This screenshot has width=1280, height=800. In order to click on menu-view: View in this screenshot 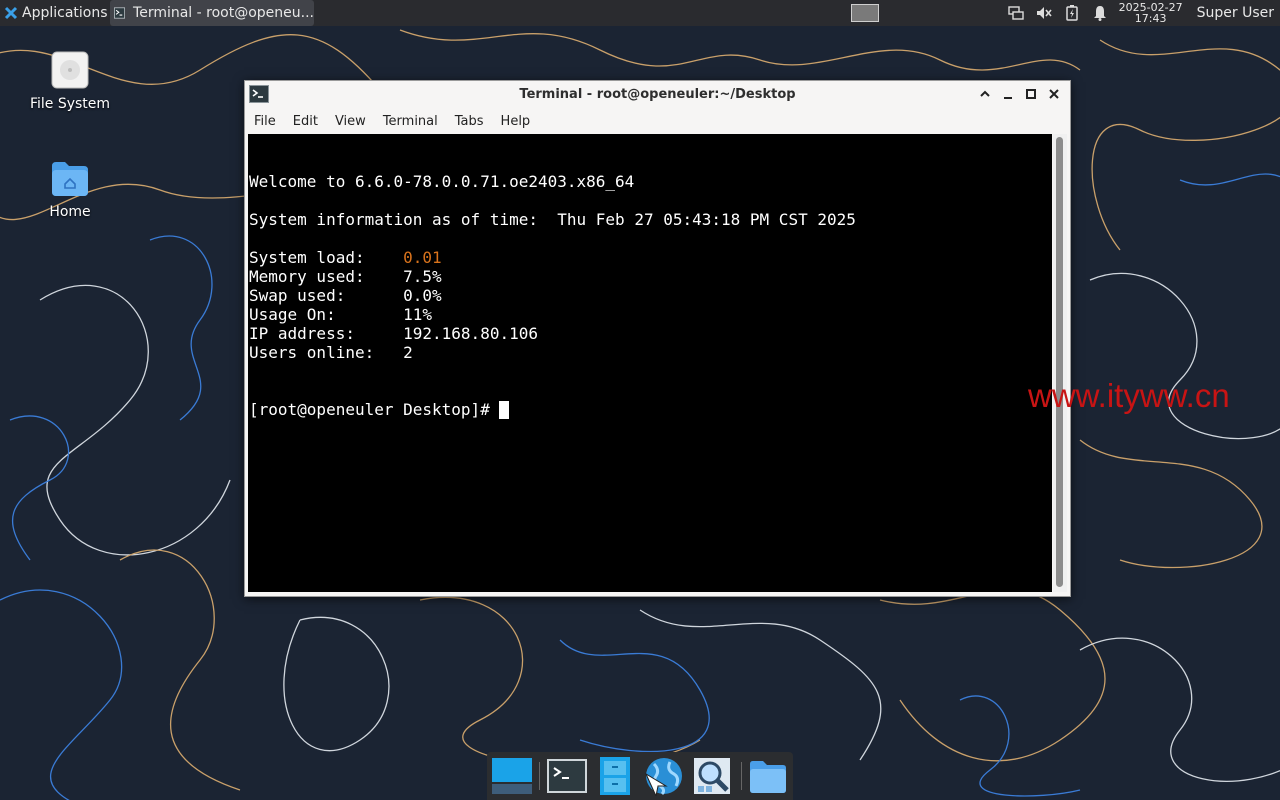, I will do `click(350, 121)`.